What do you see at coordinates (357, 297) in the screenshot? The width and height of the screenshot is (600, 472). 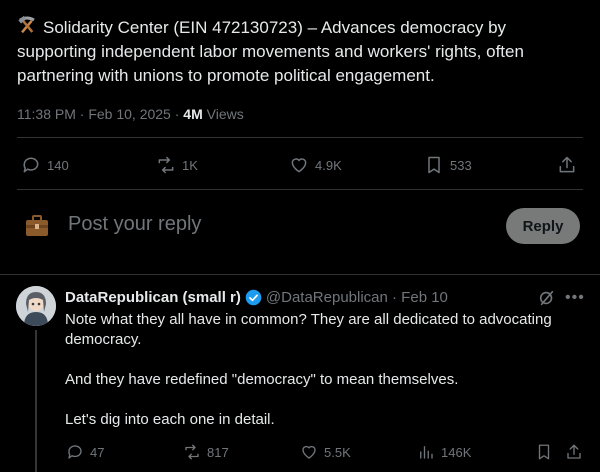 I see `author-handle: @DataRepublican · Feb 10` at bounding box center [357, 297].